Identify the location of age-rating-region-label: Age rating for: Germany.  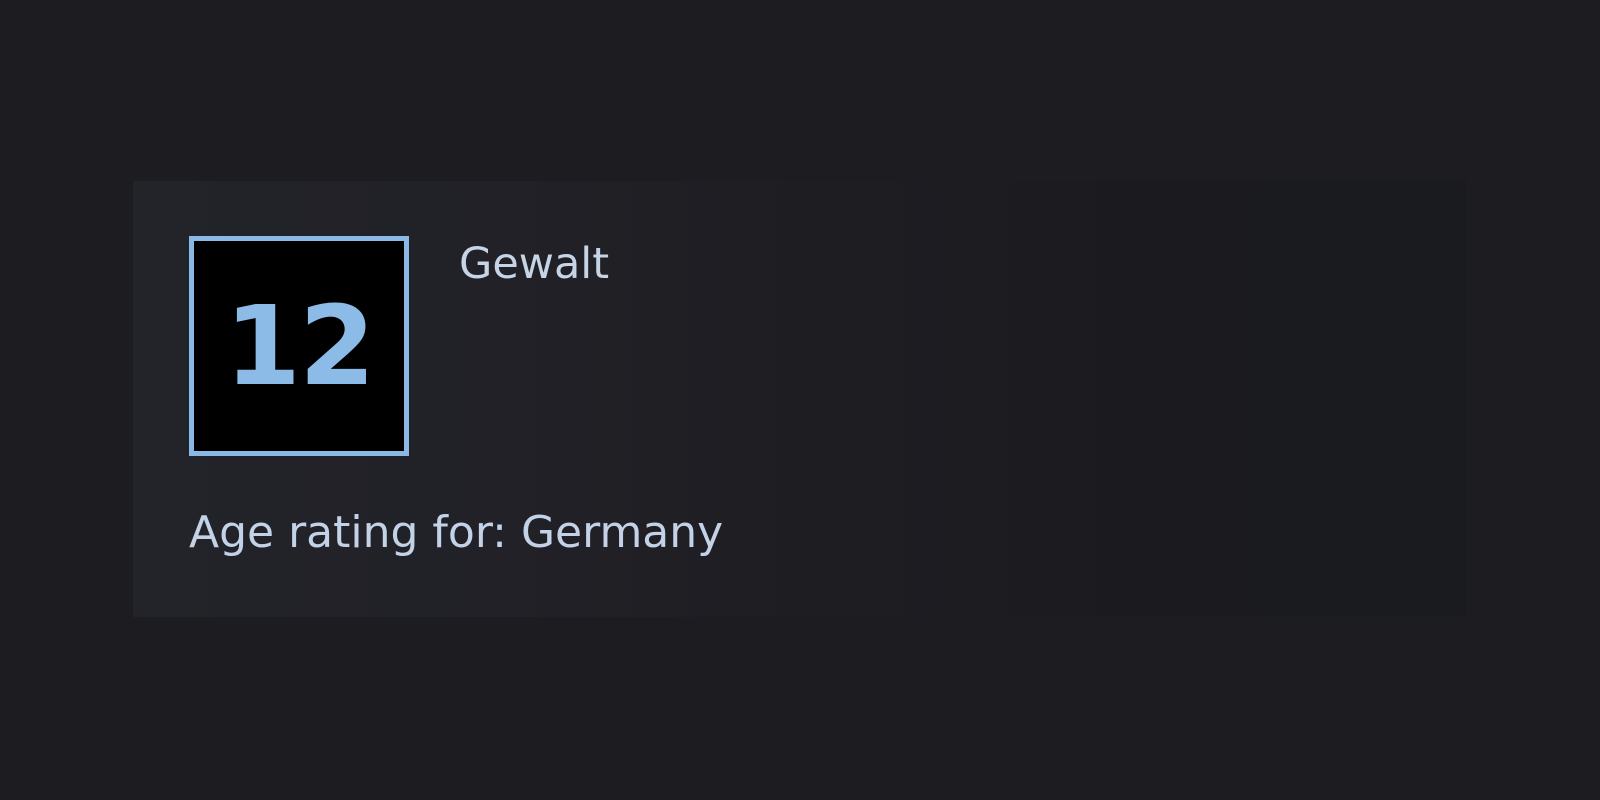
(456, 532).